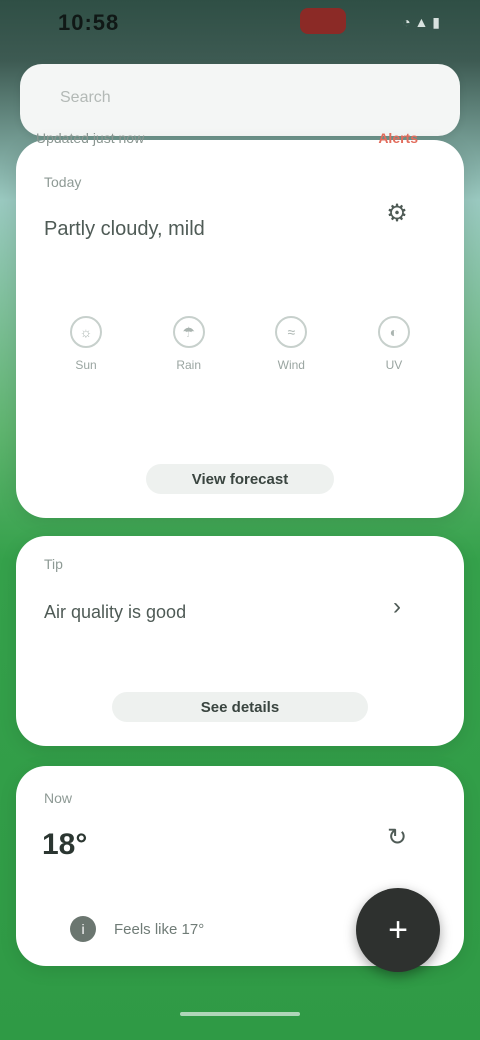  What do you see at coordinates (394, 365) in the screenshot?
I see `feature-label: UV` at bounding box center [394, 365].